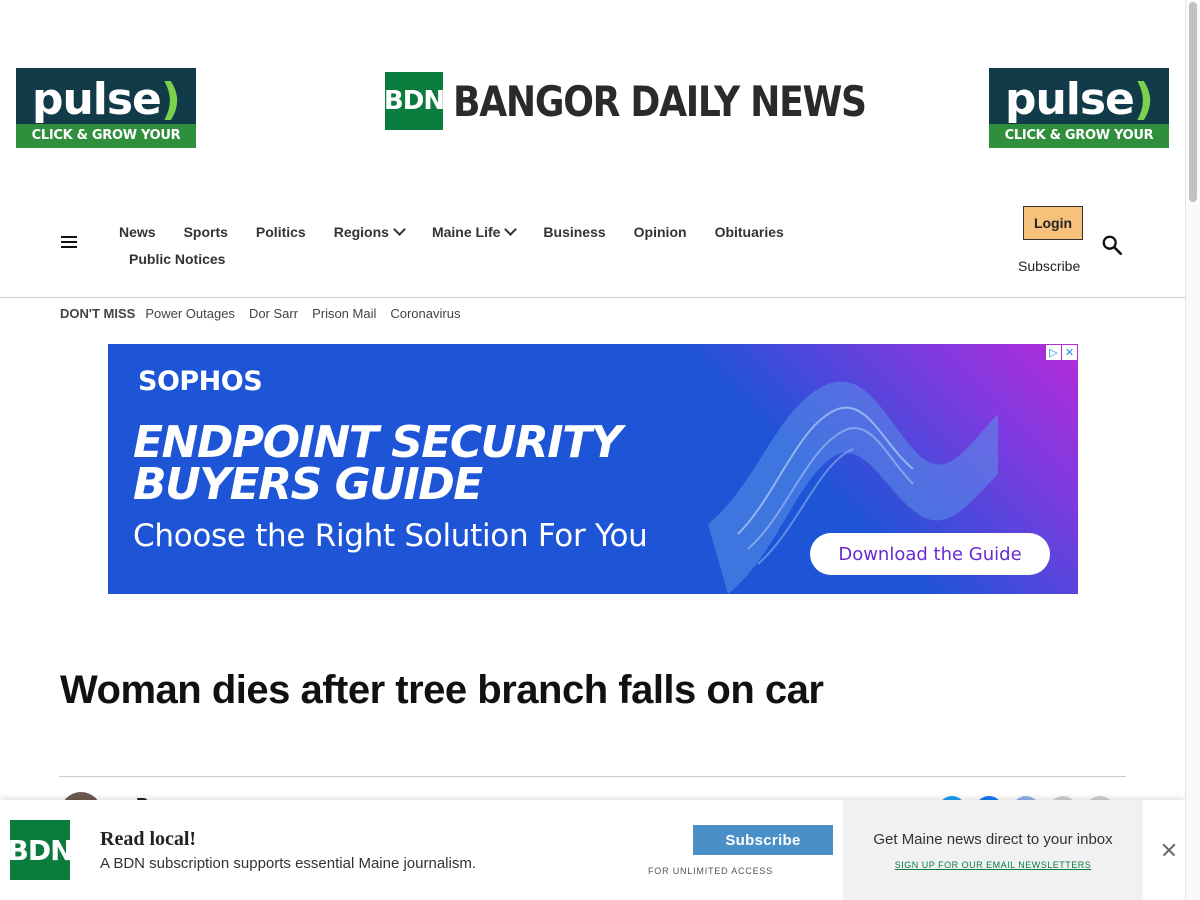  Describe the element at coordinates (40, 850) in the screenshot. I see `bdn-logo-mark: BDN` at that location.